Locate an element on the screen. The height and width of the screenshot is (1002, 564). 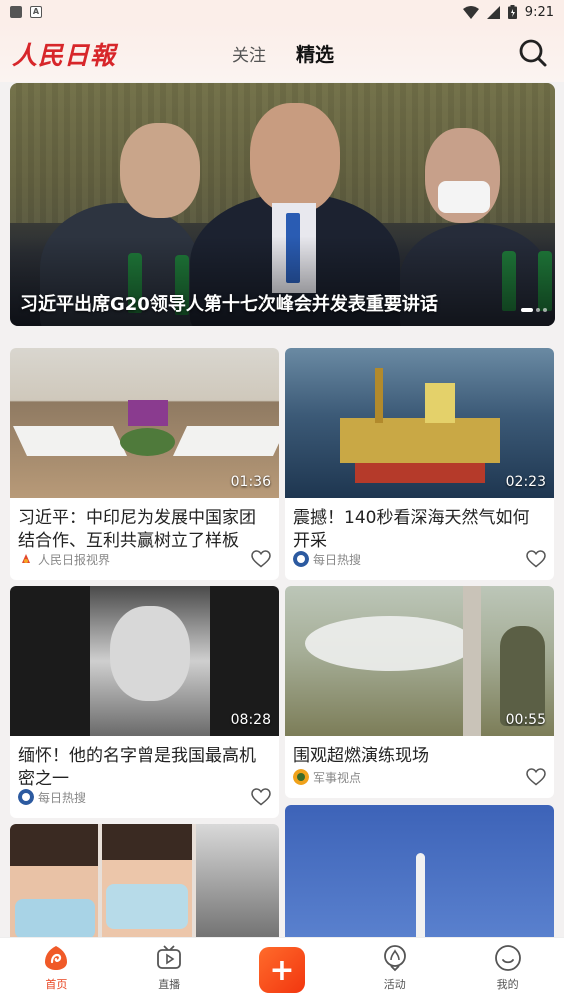
nav-profile-label: 我的 is located at coordinates (507, 984).